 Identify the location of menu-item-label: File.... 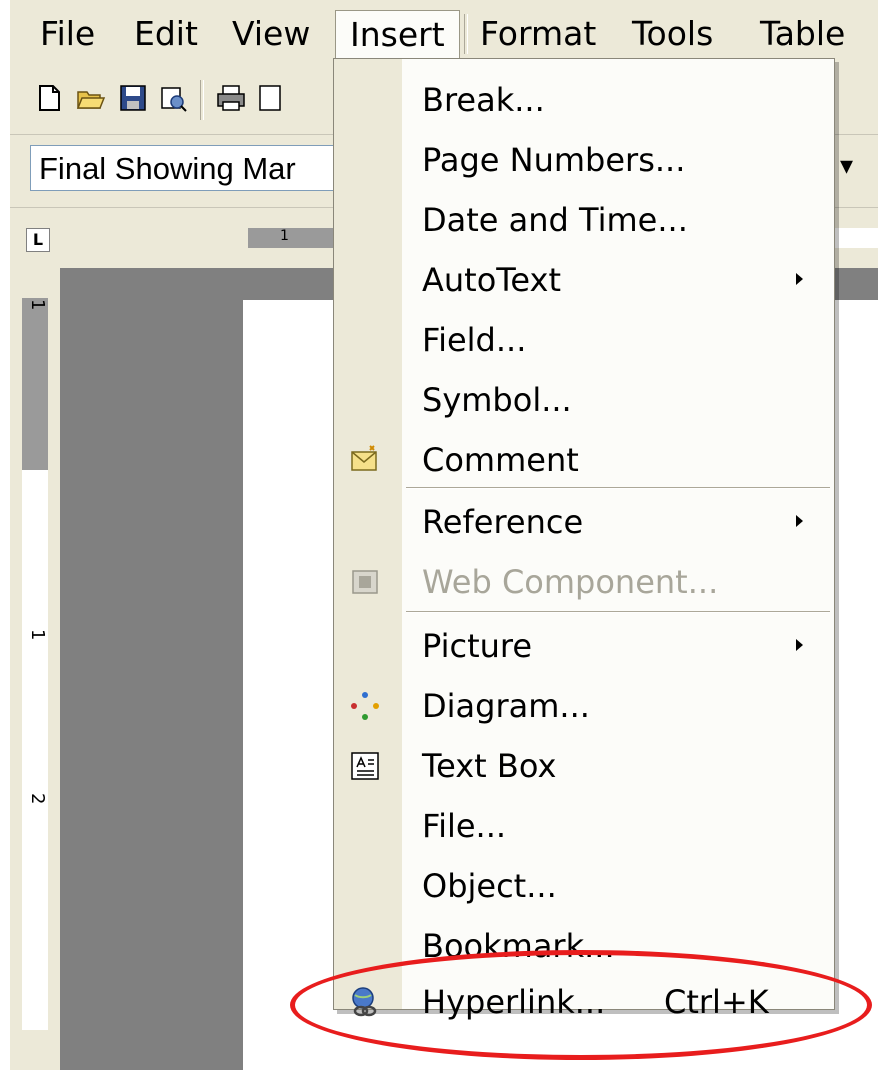
(464, 826).